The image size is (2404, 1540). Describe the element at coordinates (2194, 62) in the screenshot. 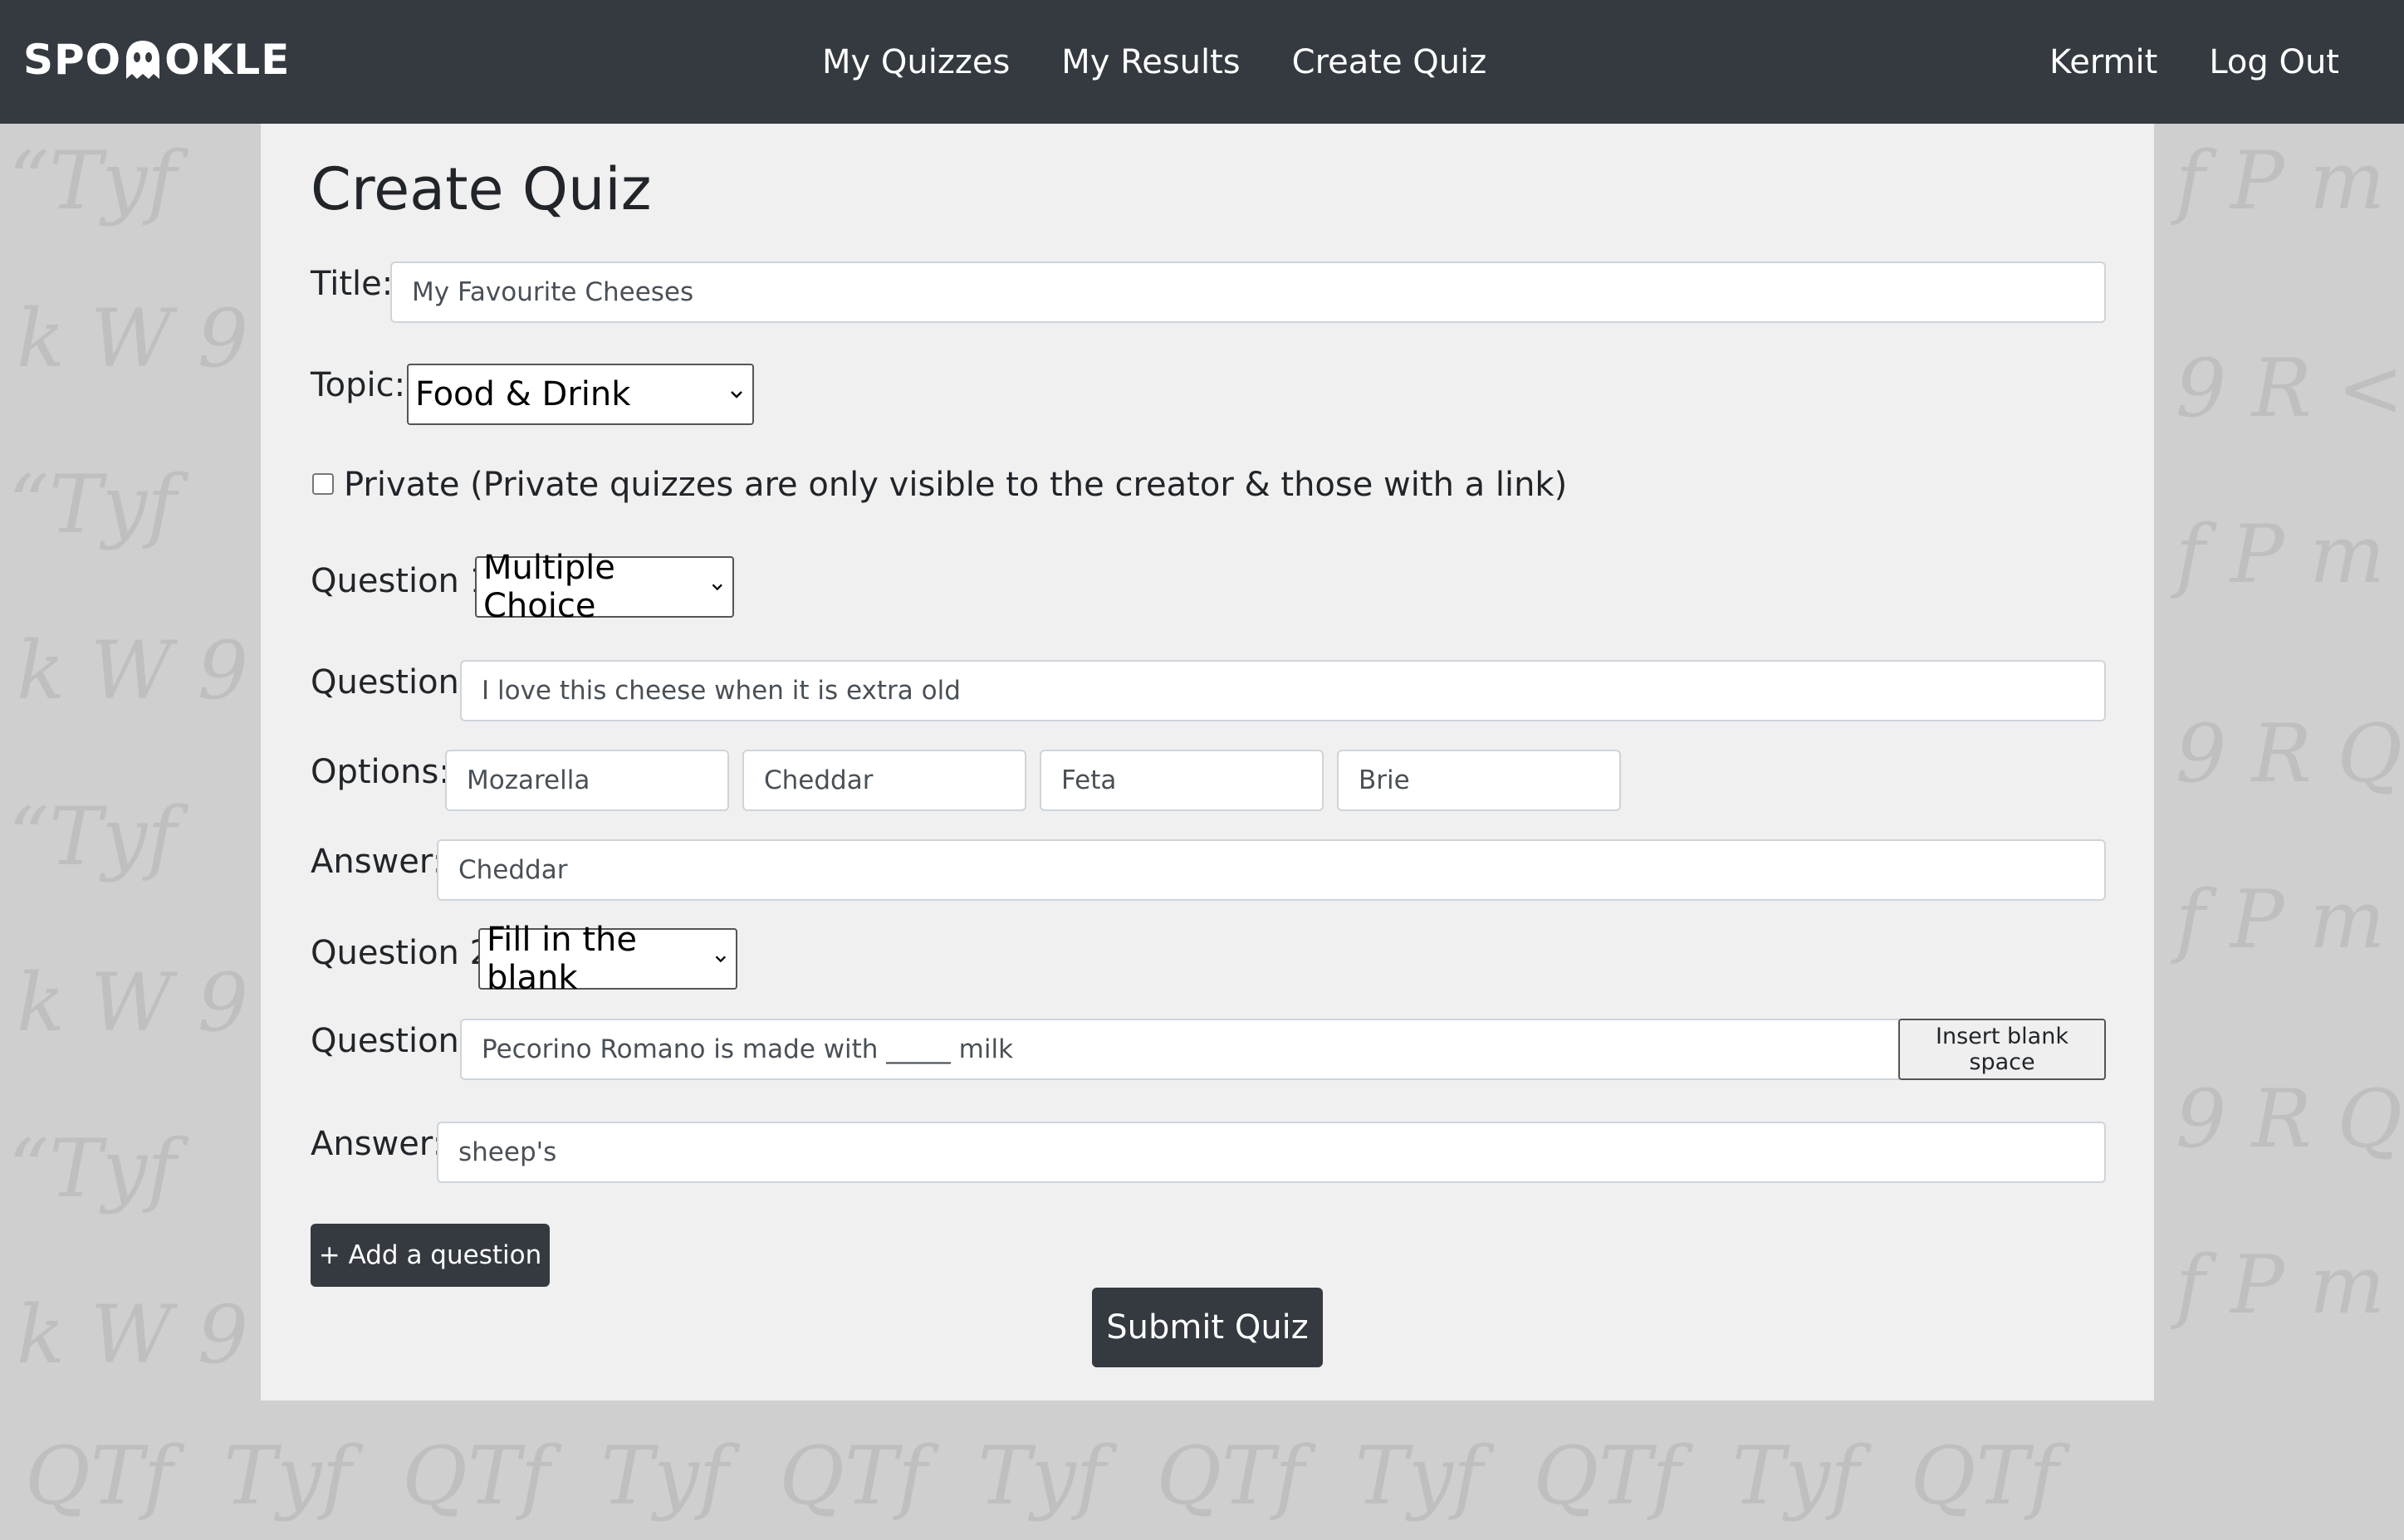

I see `user-nav: Kermit Log Out` at that location.